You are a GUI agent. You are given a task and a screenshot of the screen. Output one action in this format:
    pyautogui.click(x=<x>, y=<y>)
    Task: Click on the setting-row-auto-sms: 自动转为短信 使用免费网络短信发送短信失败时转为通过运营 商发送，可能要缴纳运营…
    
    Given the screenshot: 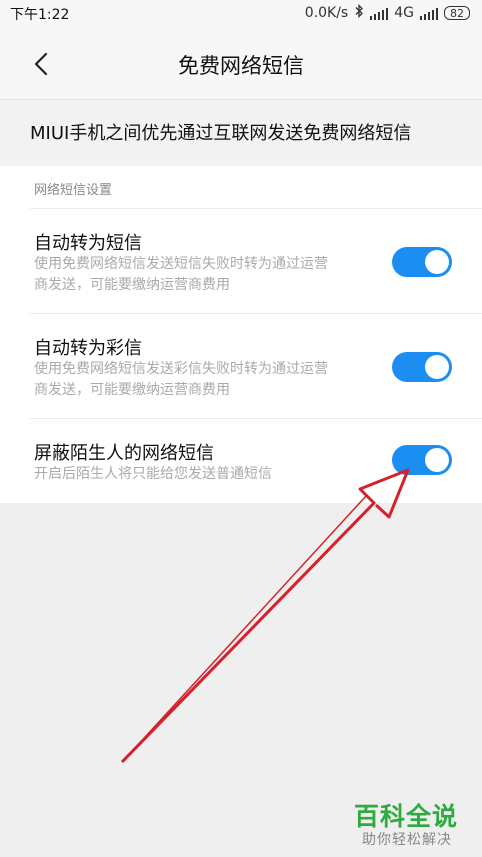 What is the action you would take?
    pyautogui.click(x=241, y=261)
    